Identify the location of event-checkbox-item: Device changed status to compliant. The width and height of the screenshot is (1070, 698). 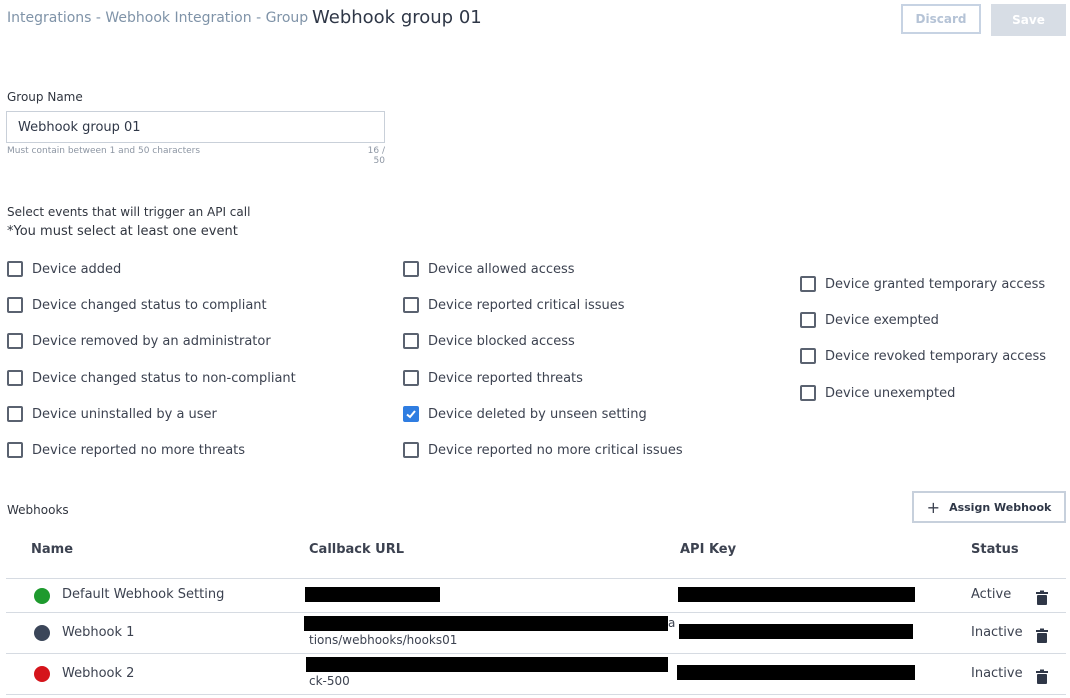
(137, 305).